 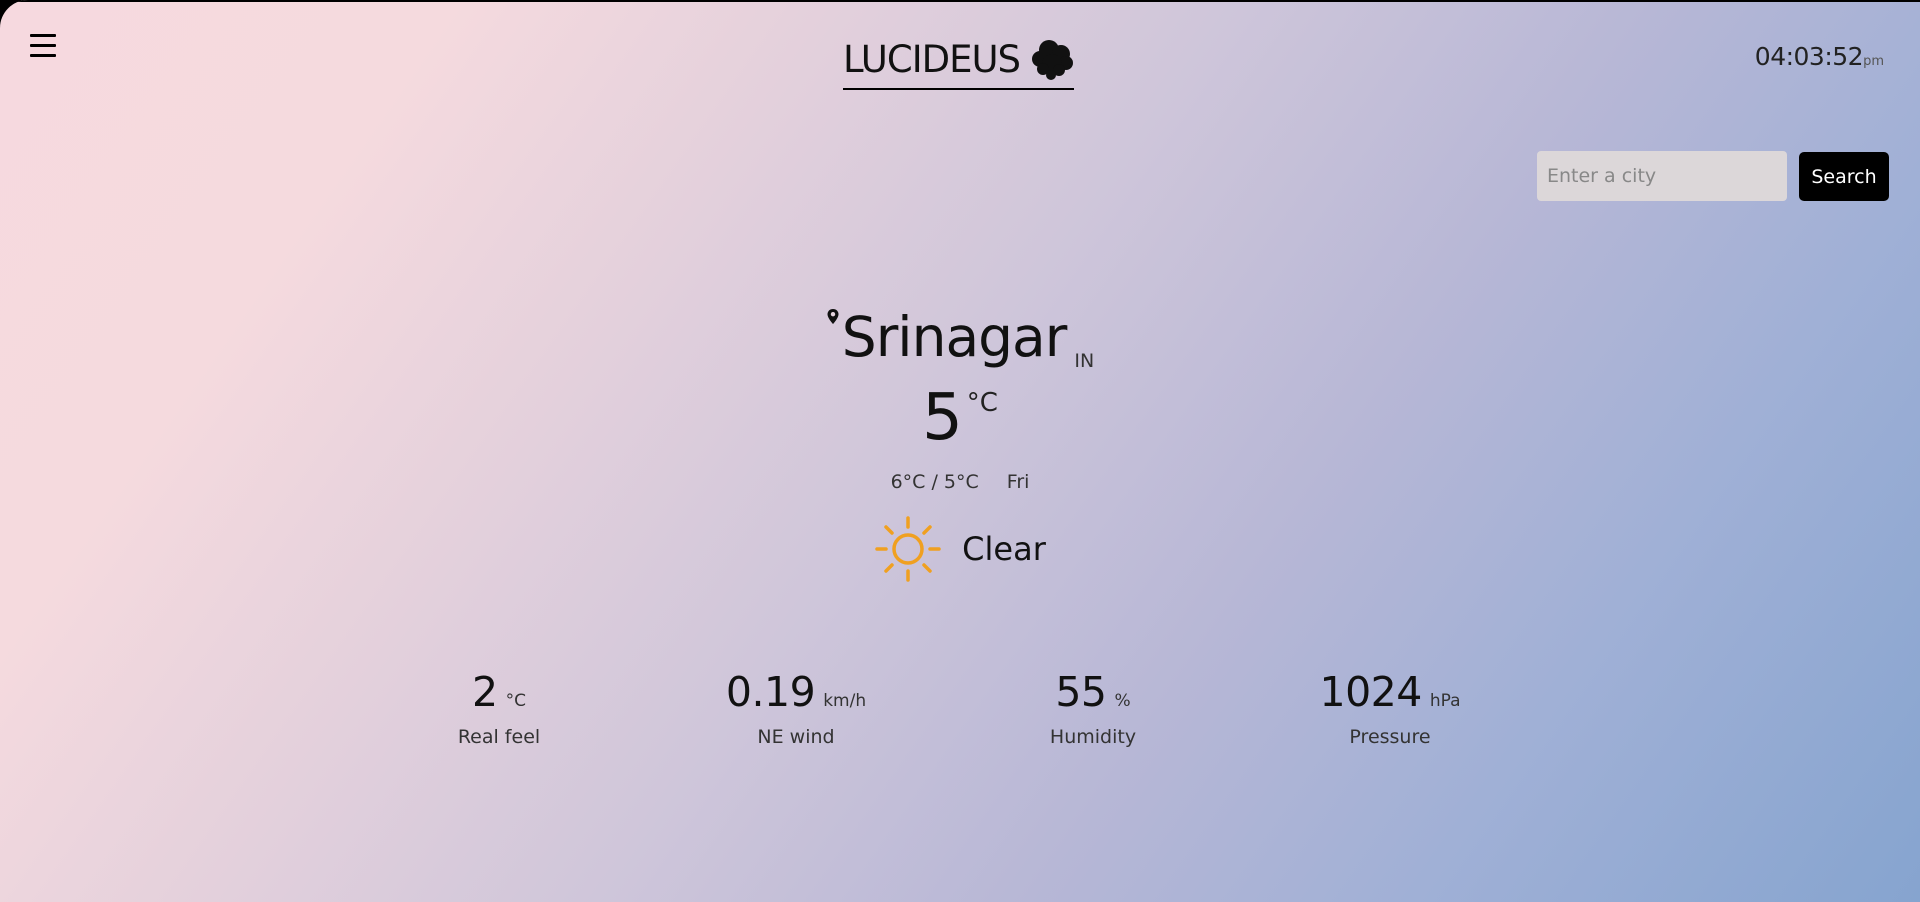 What do you see at coordinates (1084, 361) in the screenshot?
I see `country-code: IN` at bounding box center [1084, 361].